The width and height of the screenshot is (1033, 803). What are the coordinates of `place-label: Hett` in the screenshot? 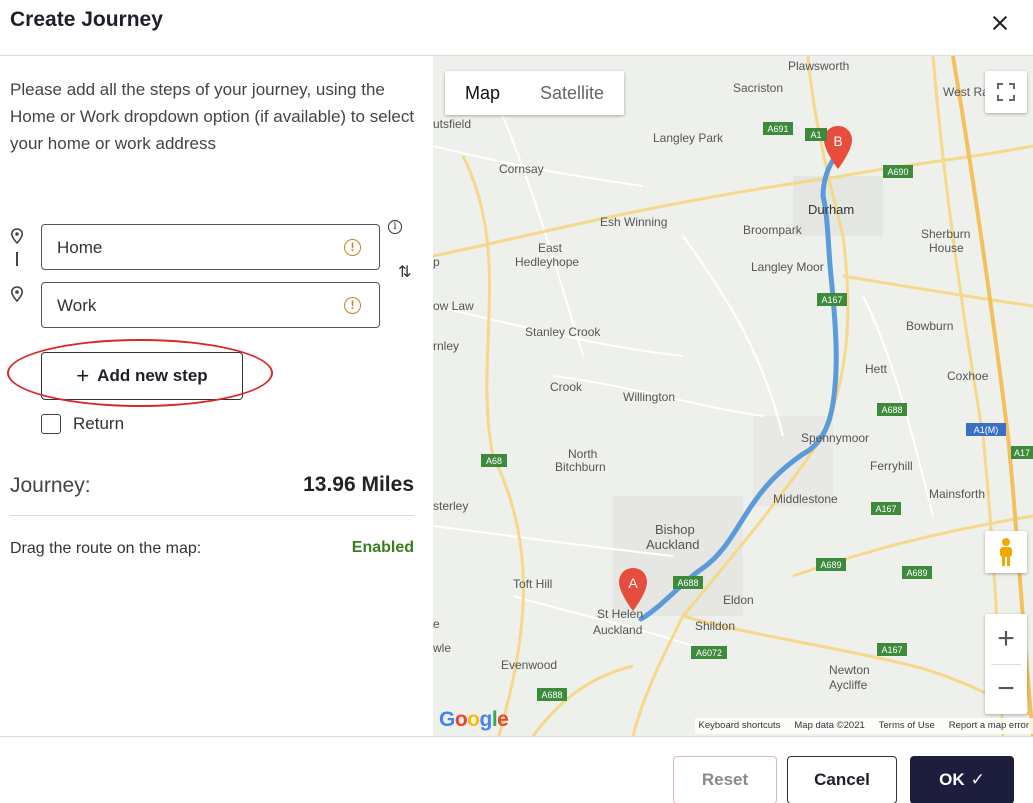 It's located at (876, 369).